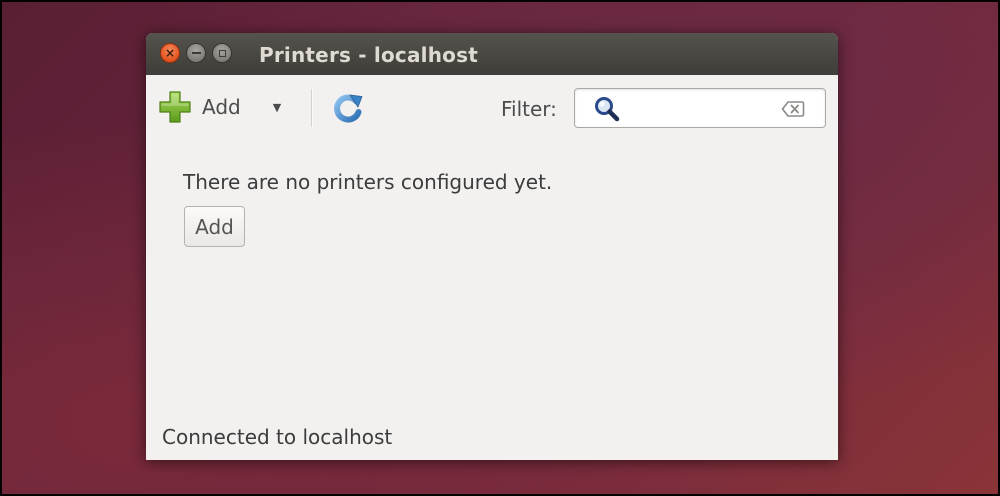 Image resolution: width=1000 pixels, height=496 pixels. I want to click on refresh-button, so click(348, 109).